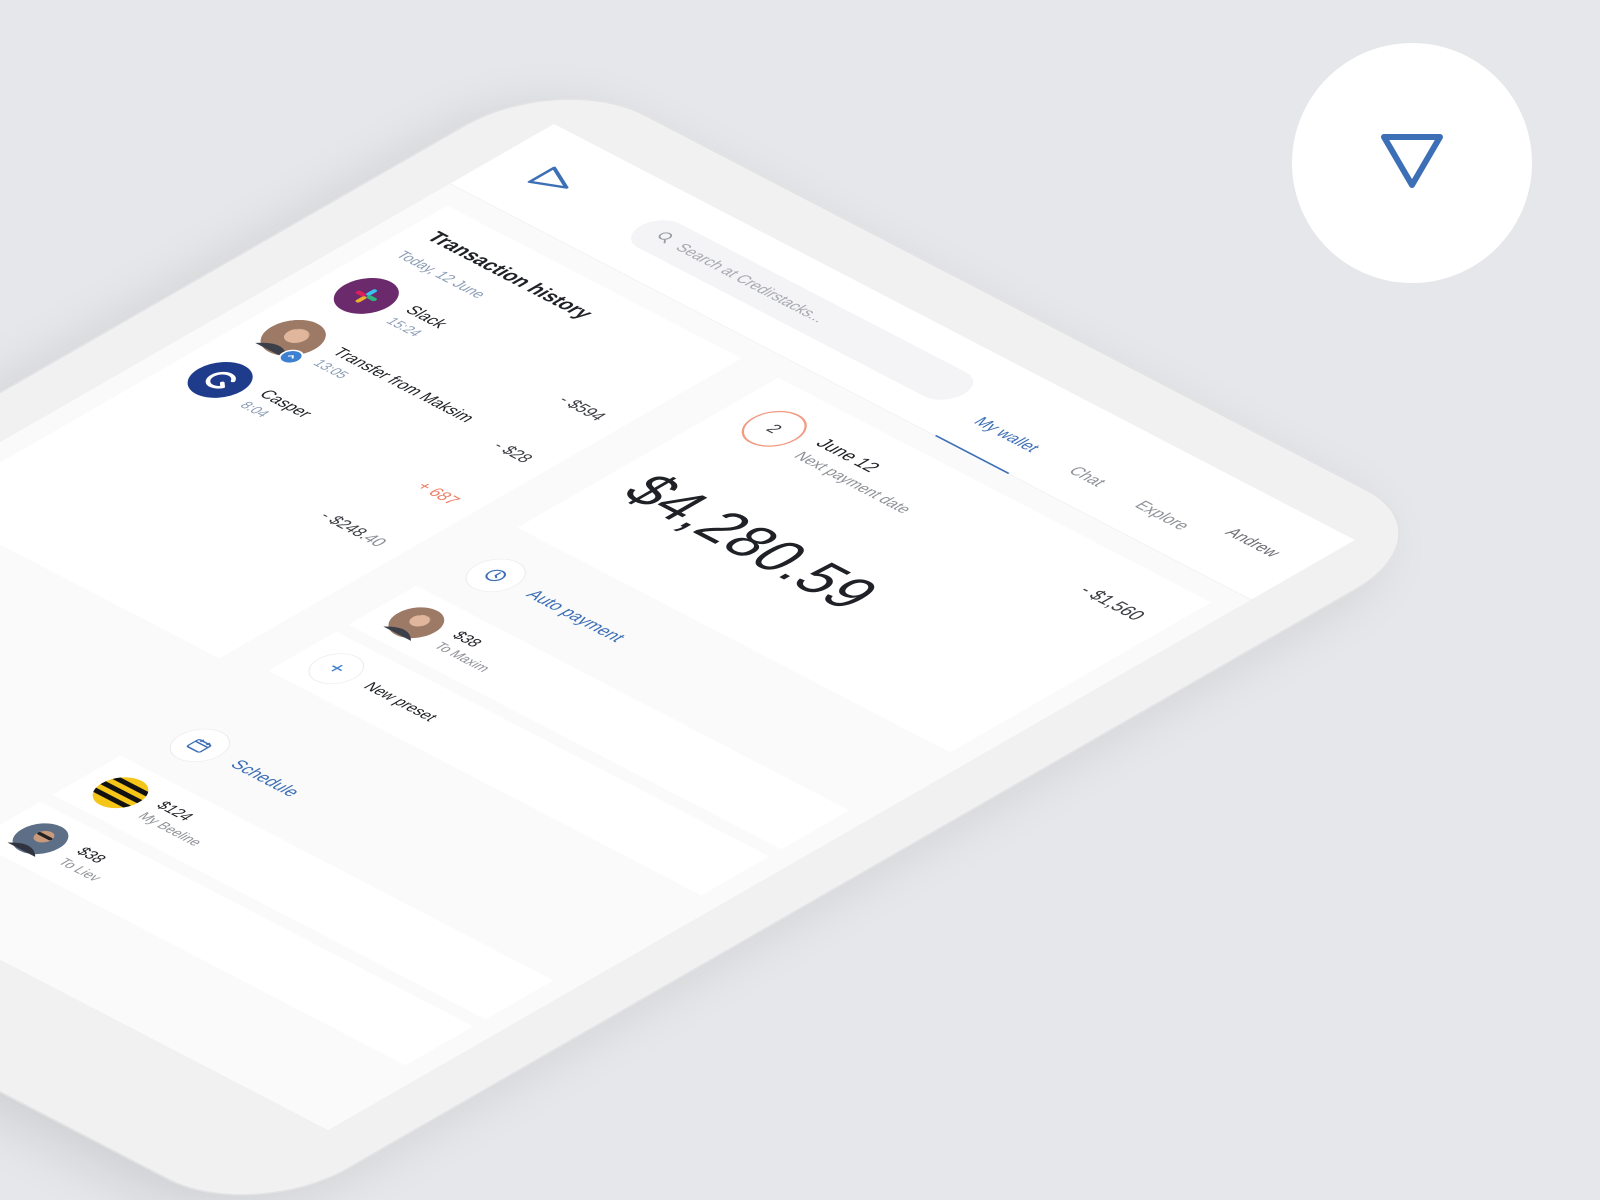  What do you see at coordinates (774, 428) in the screenshot?
I see `days-left-badge: 2` at bounding box center [774, 428].